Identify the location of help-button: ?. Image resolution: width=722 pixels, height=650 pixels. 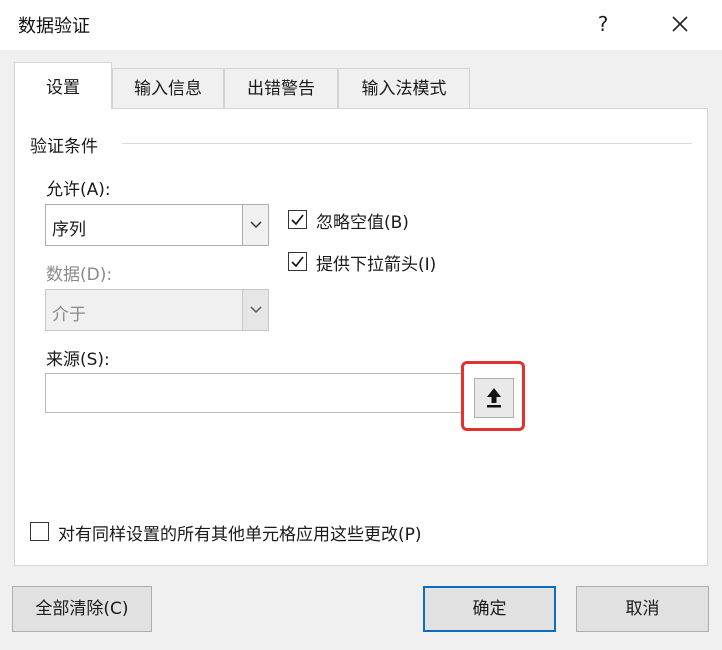
(603, 24).